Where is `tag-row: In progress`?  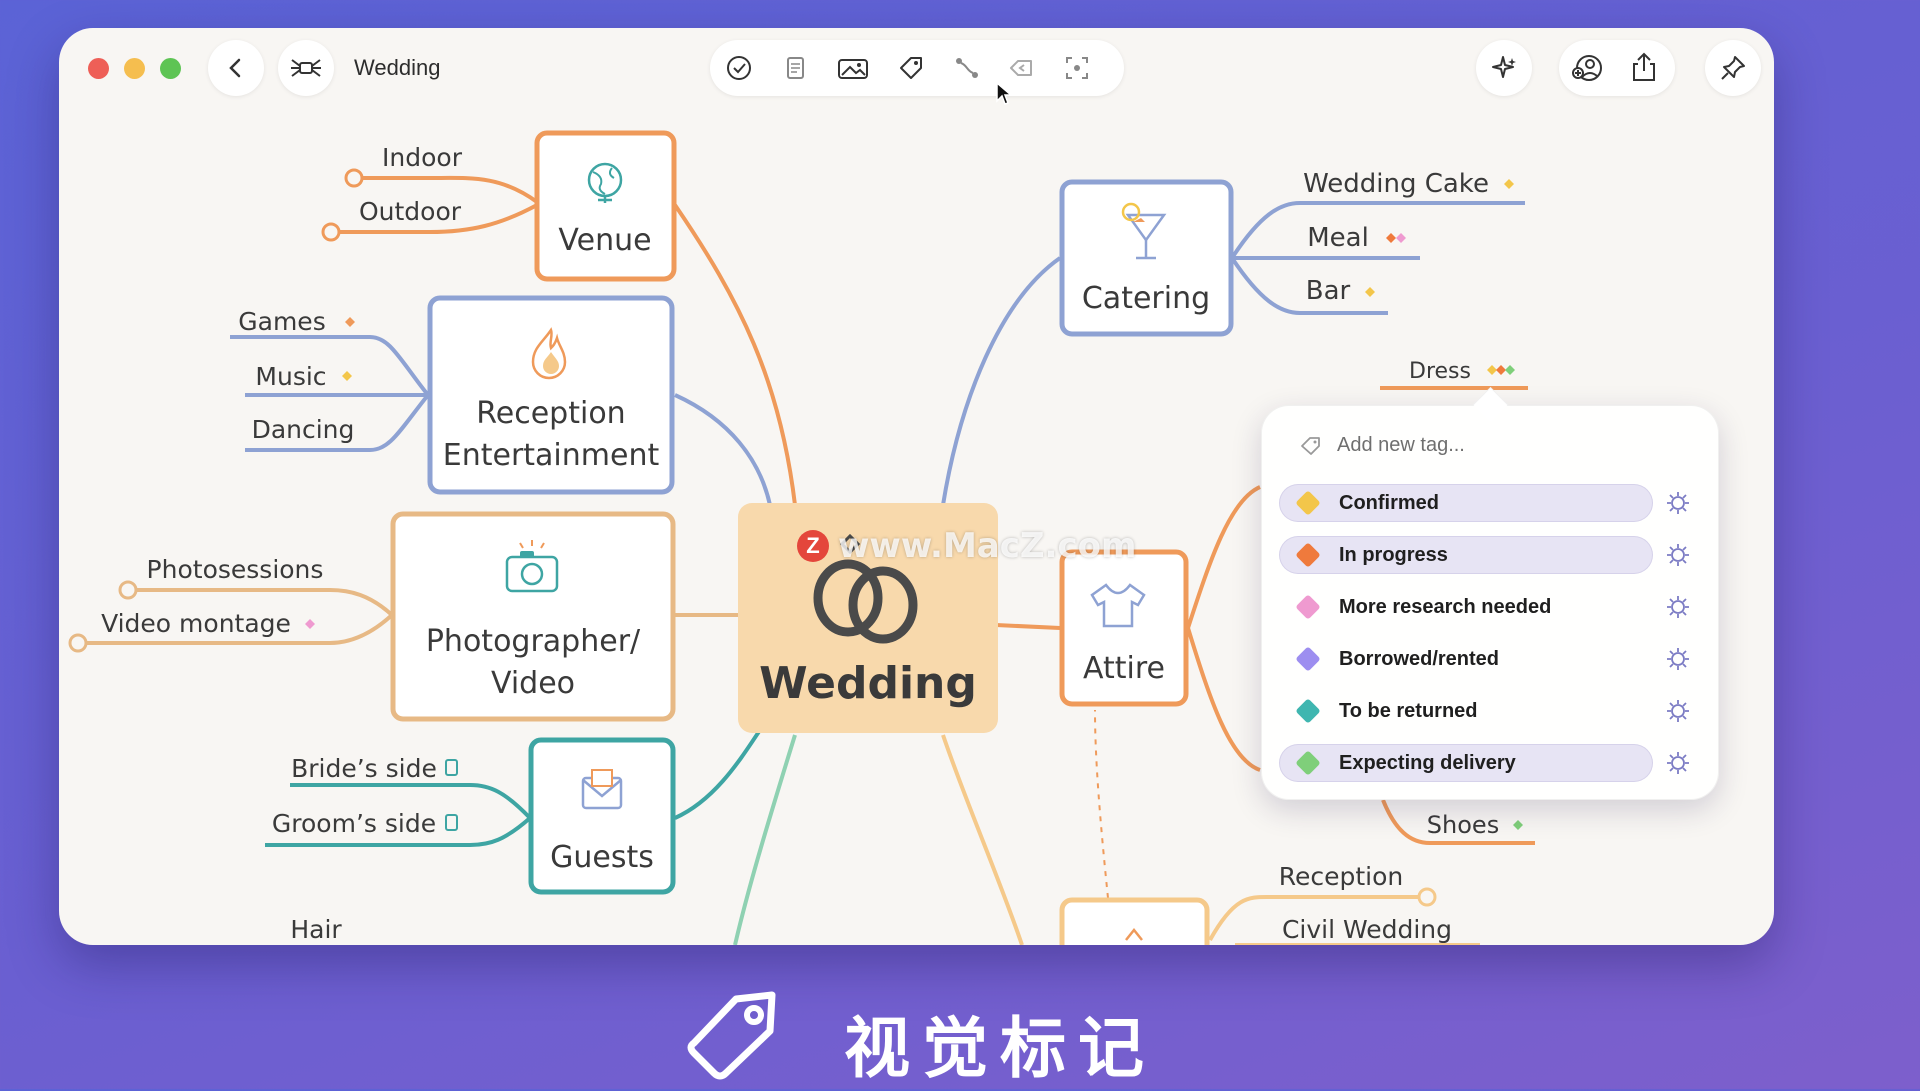
tag-row: In progress is located at coordinates (1466, 555).